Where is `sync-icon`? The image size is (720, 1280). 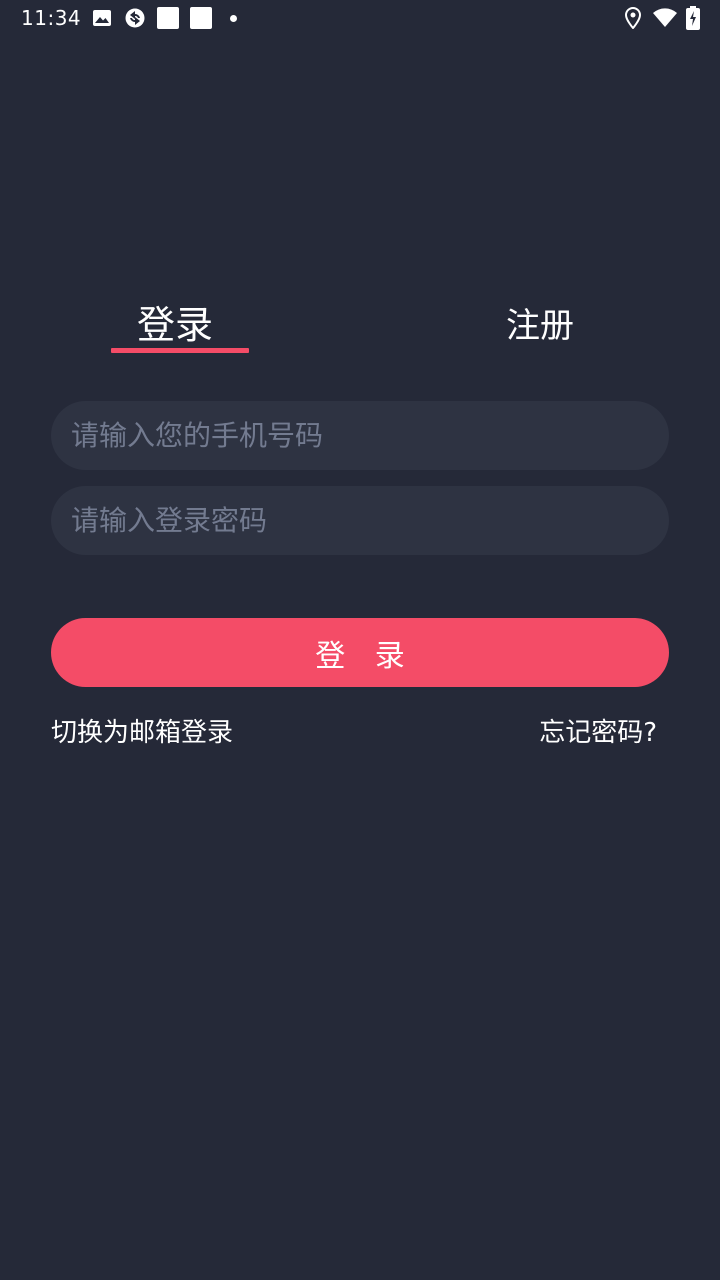 sync-icon is located at coordinates (135, 18).